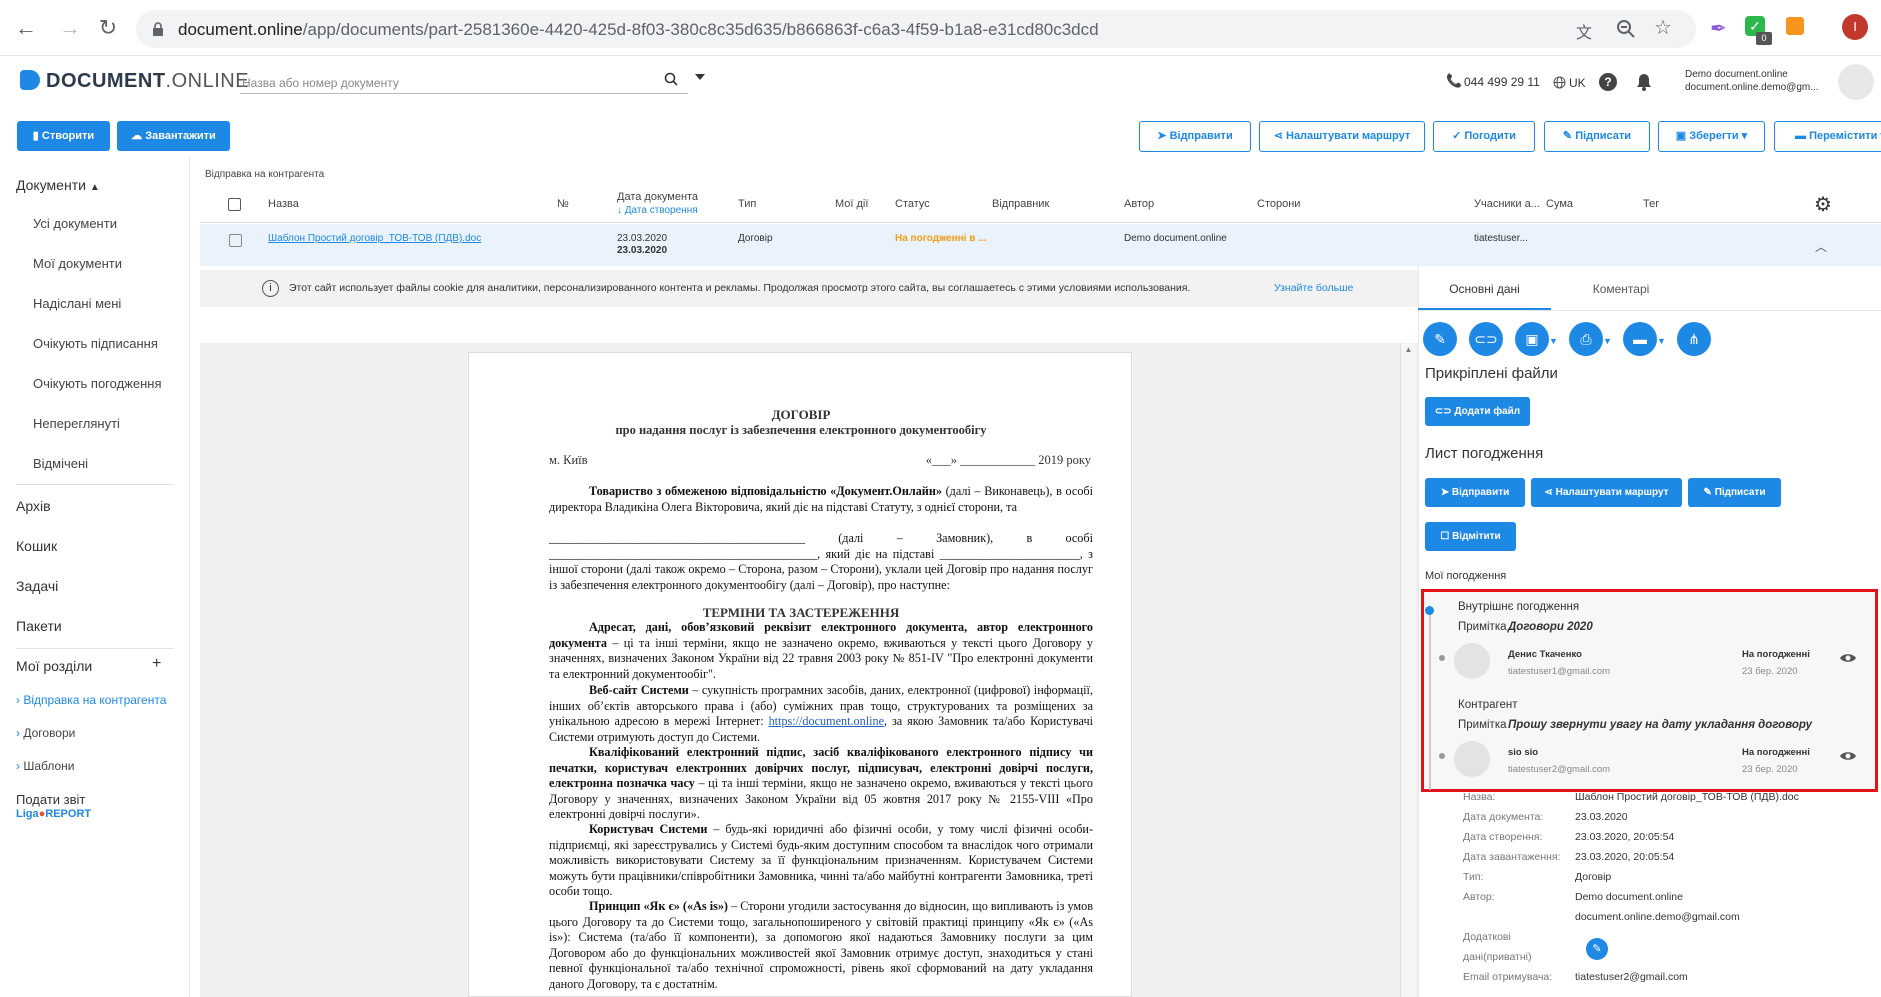 This screenshot has width=1881, height=997. What do you see at coordinates (97, 383) in the screenshot?
I see `sidebar-item-await-approve: Очікують погодження` at bounding box center [97, 383].